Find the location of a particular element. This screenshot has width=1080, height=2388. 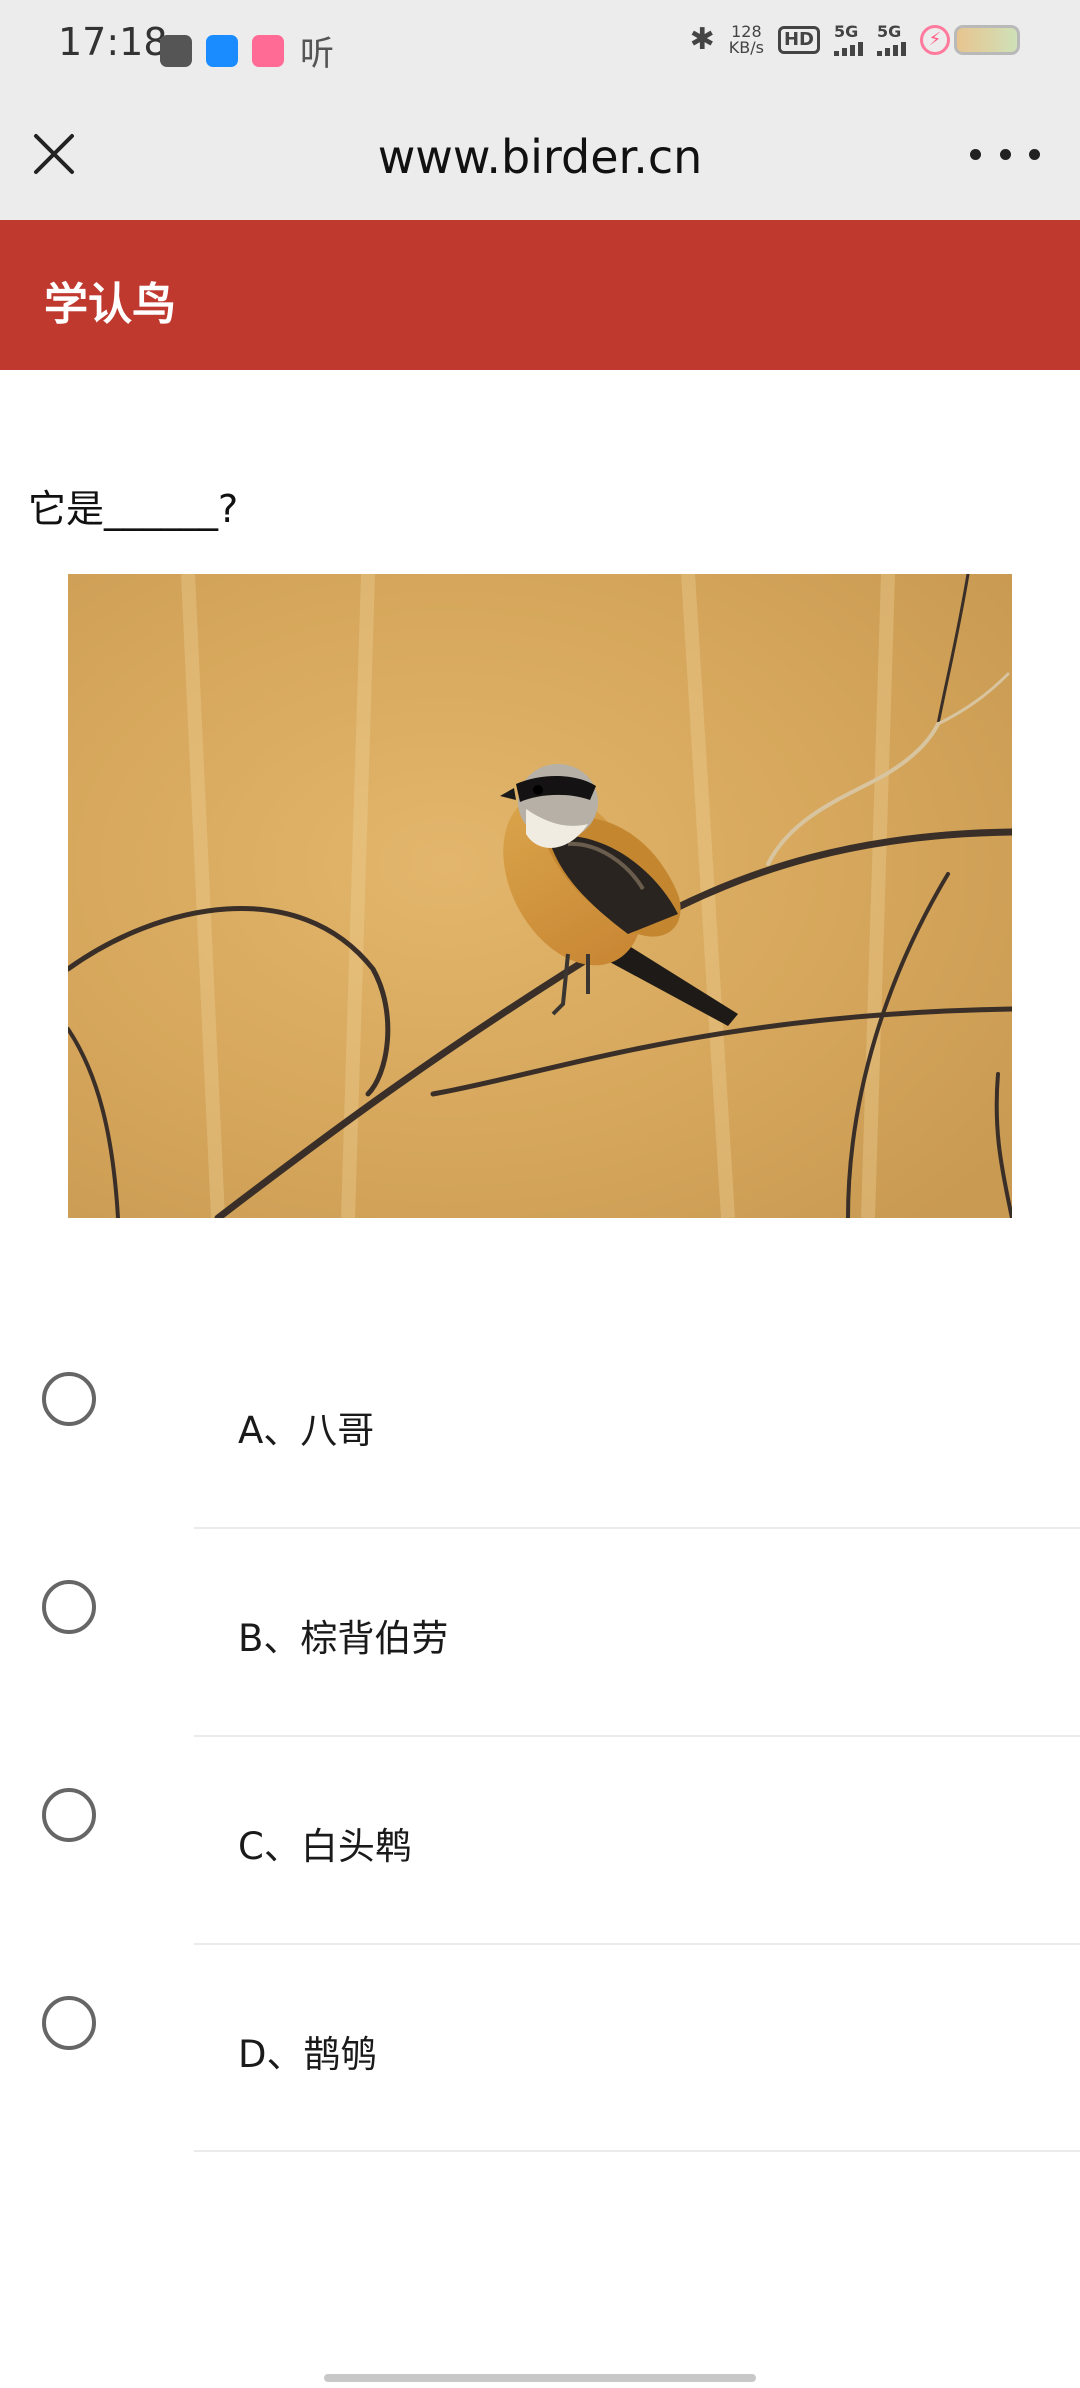

status-time: 17:18 is located at coordinates (113, 42).